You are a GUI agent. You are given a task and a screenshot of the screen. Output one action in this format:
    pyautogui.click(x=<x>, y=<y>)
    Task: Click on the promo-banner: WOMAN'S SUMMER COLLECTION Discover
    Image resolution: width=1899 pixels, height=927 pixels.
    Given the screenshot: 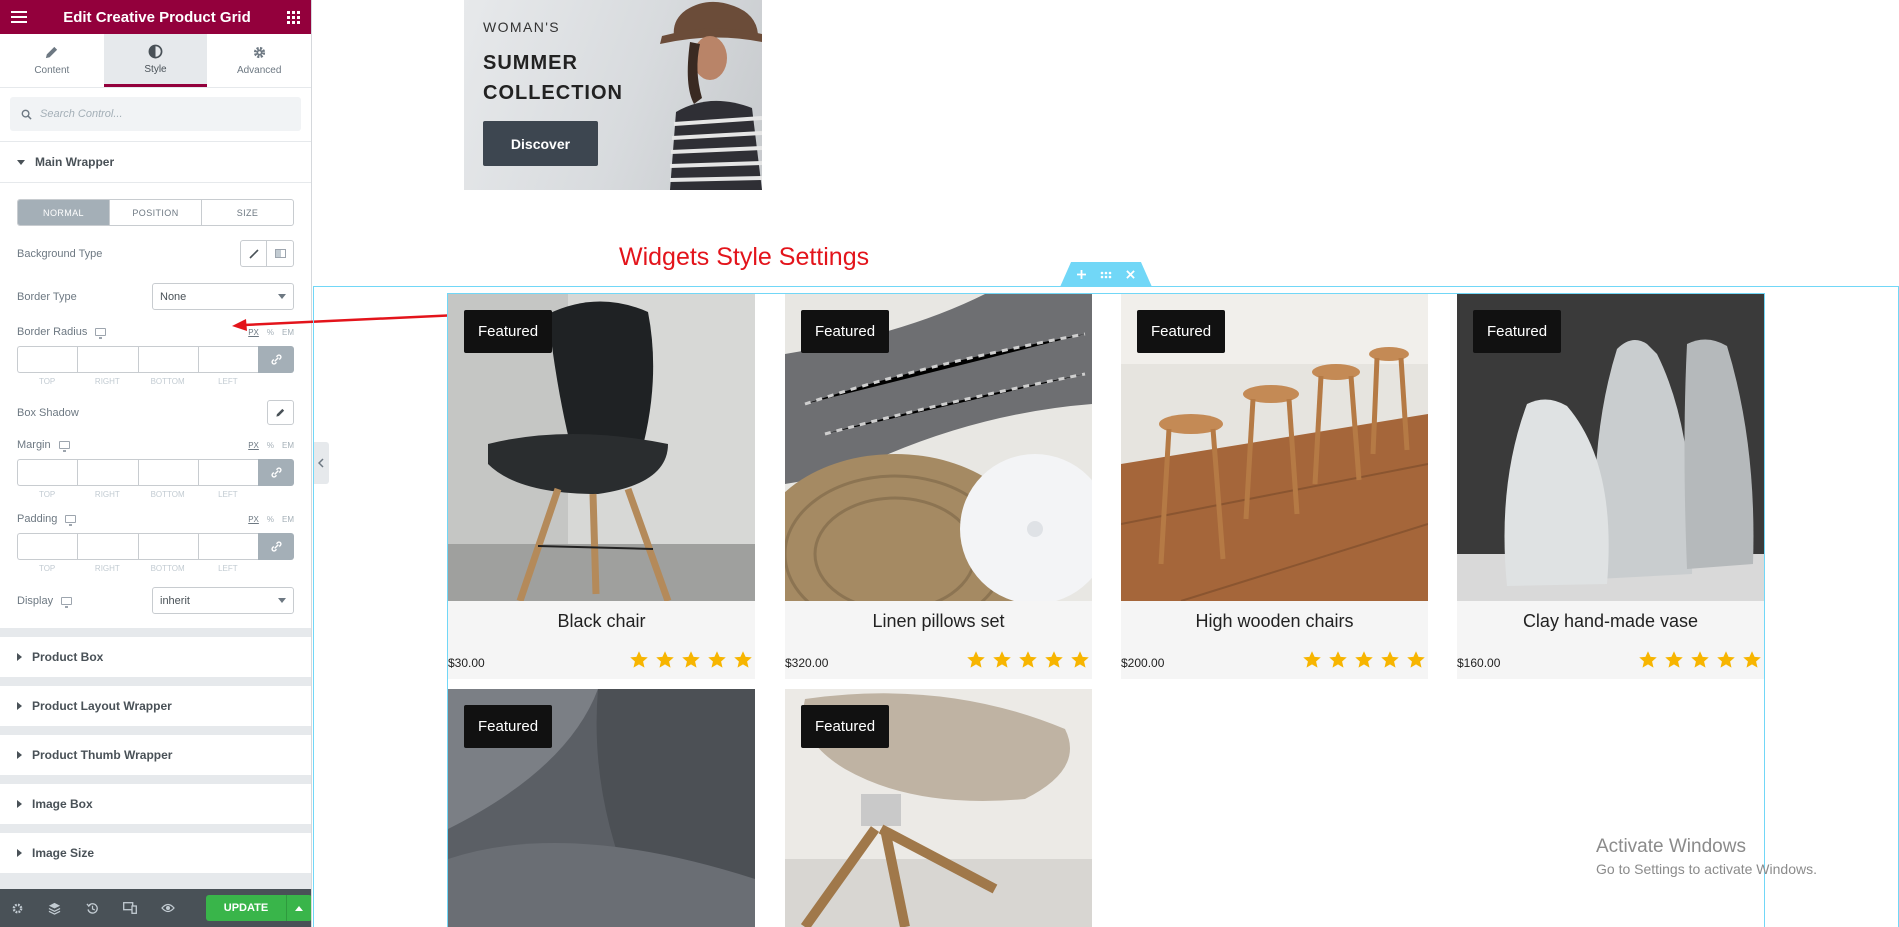 What is the action you would take?
    pyautogui.click(x=613, y=95)
    